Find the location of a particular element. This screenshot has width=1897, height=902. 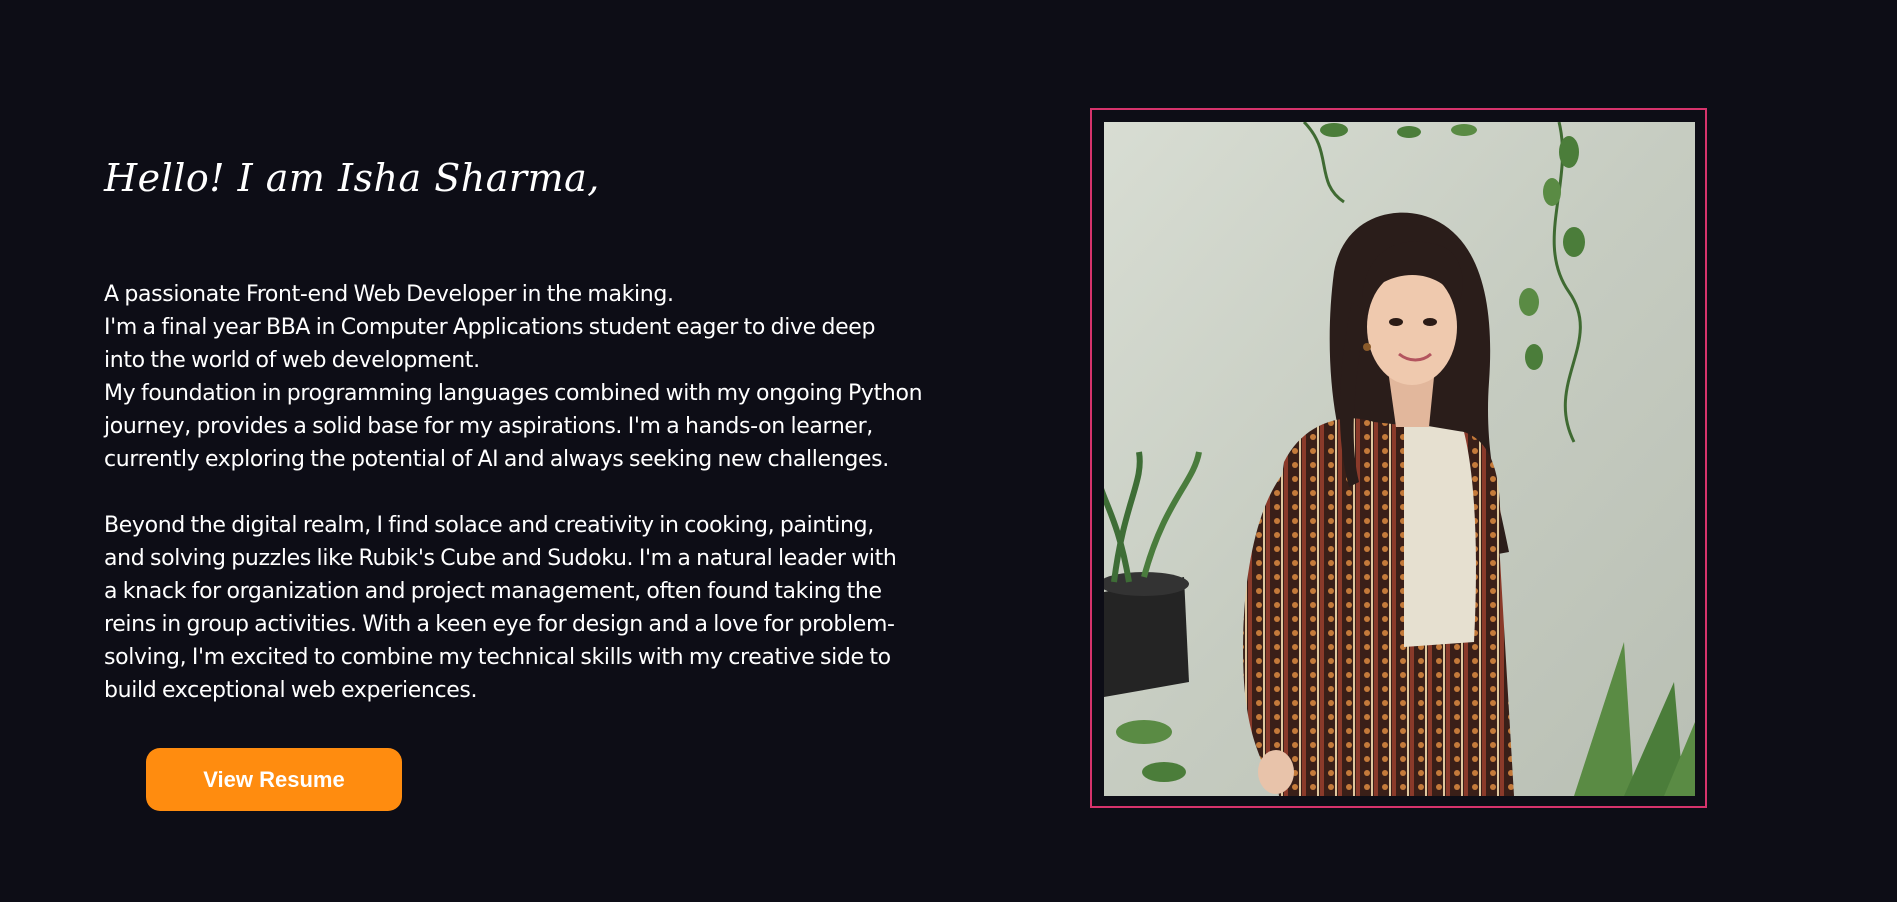

bio-line: build exceptional web experiences. is located at coordinates (291, 690).